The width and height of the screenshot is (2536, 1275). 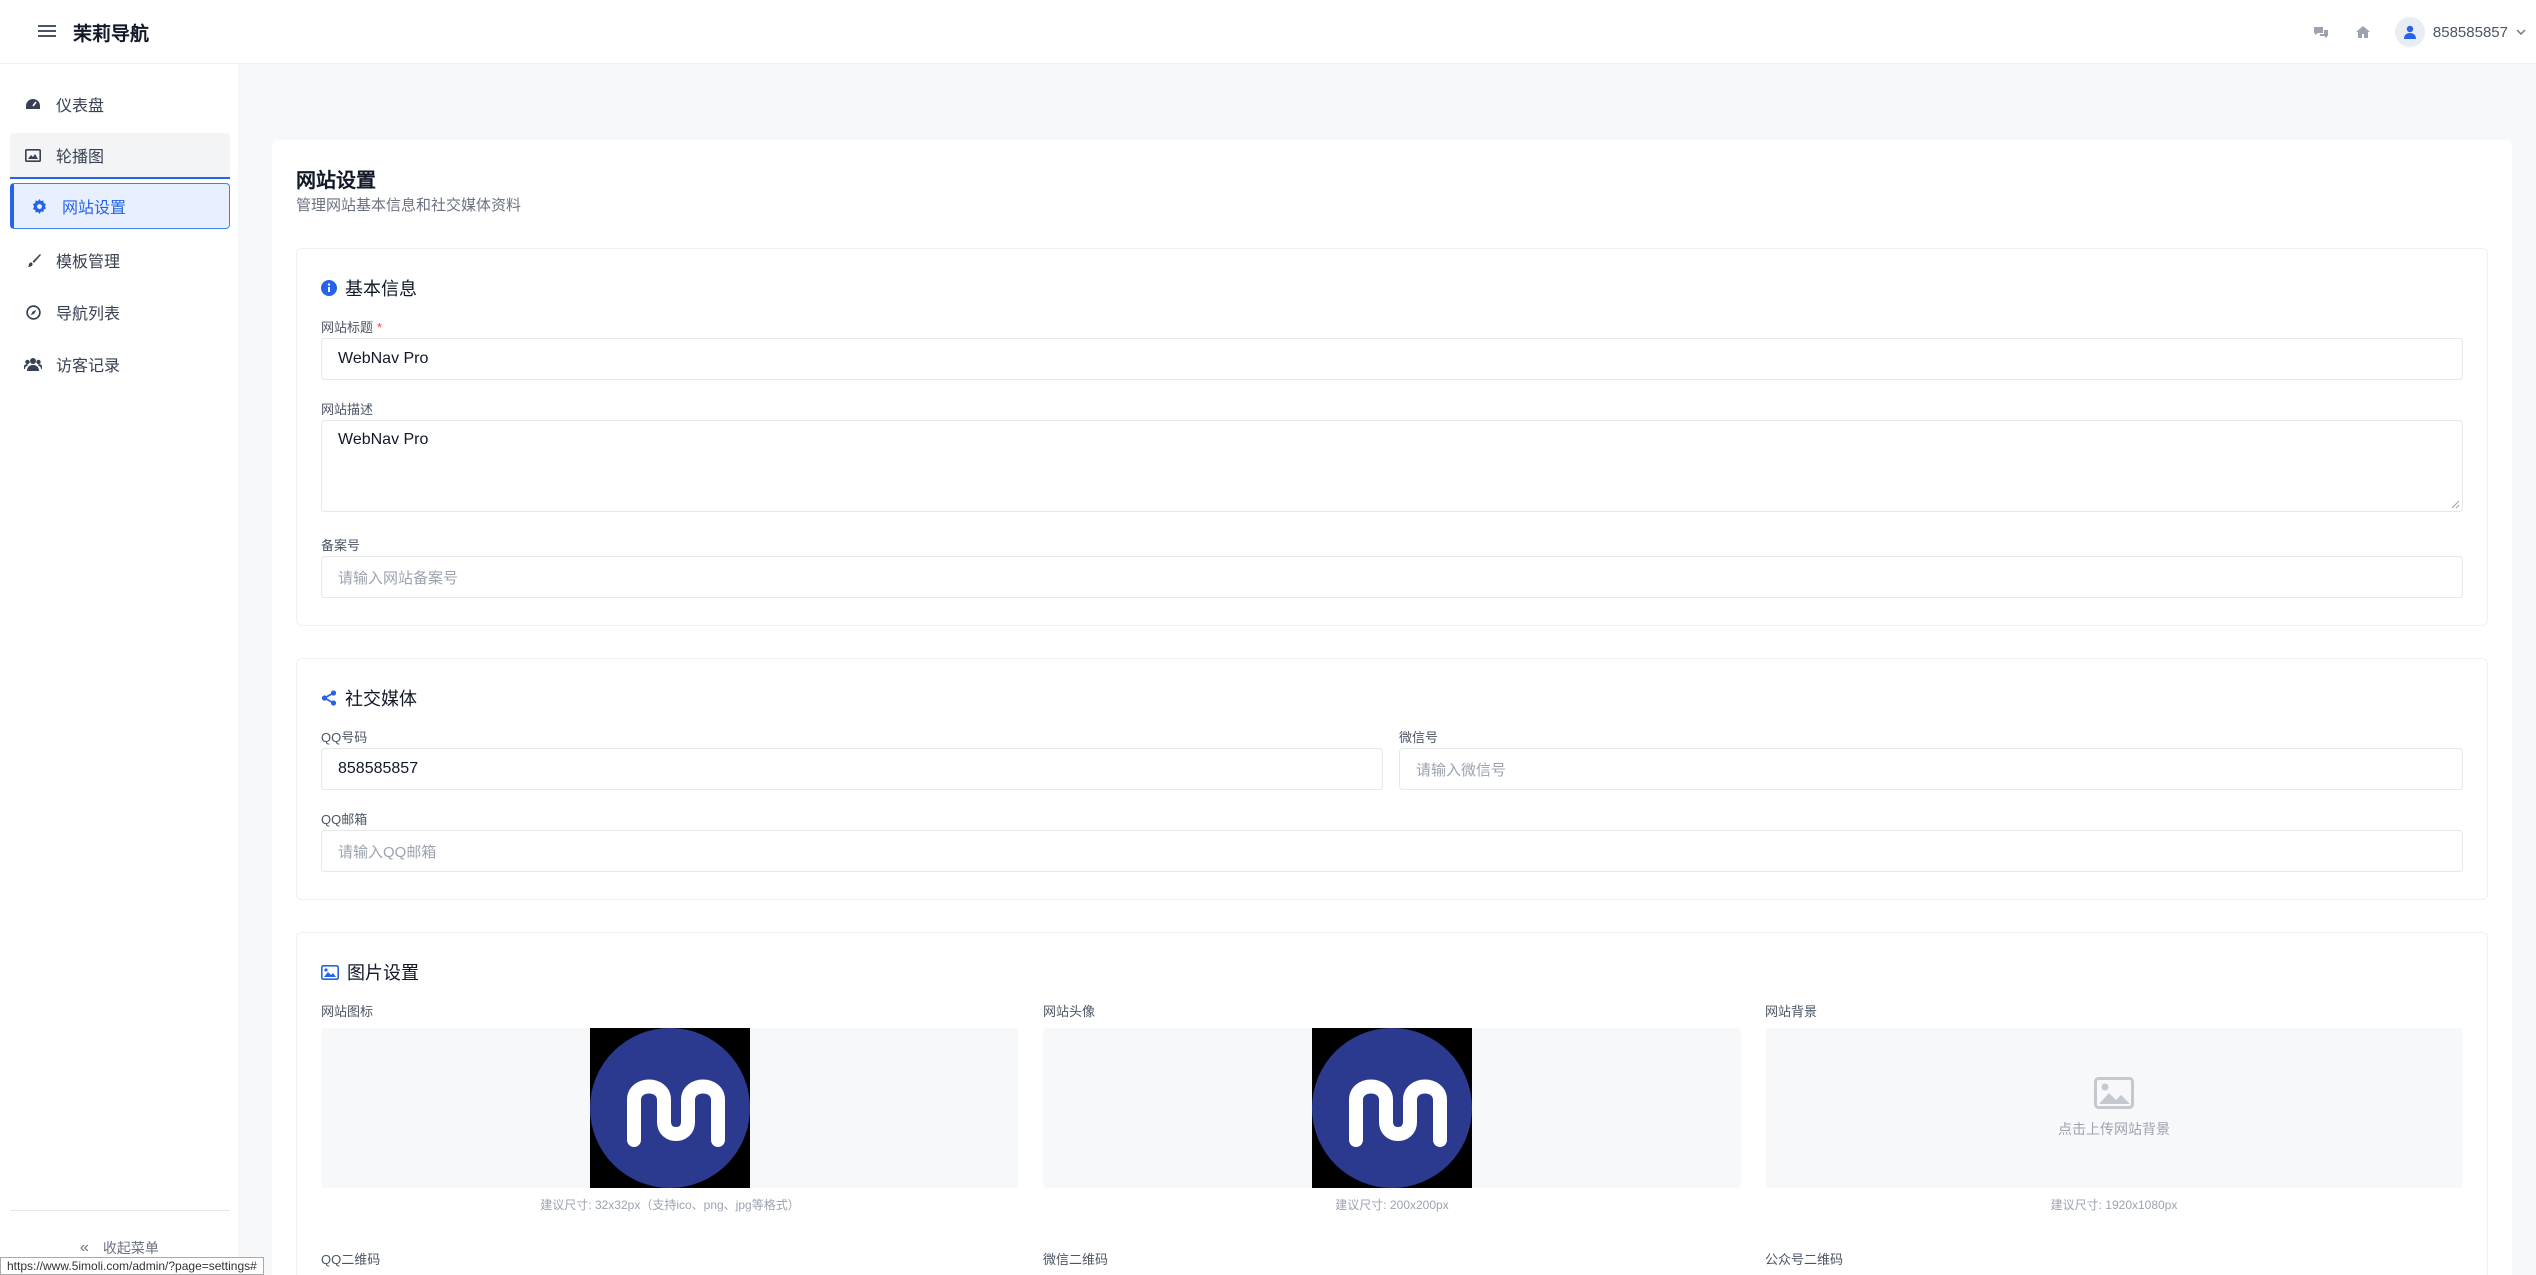 I want to click on sidebar-item-templates: 模板管理, so click(x=120, y=260).